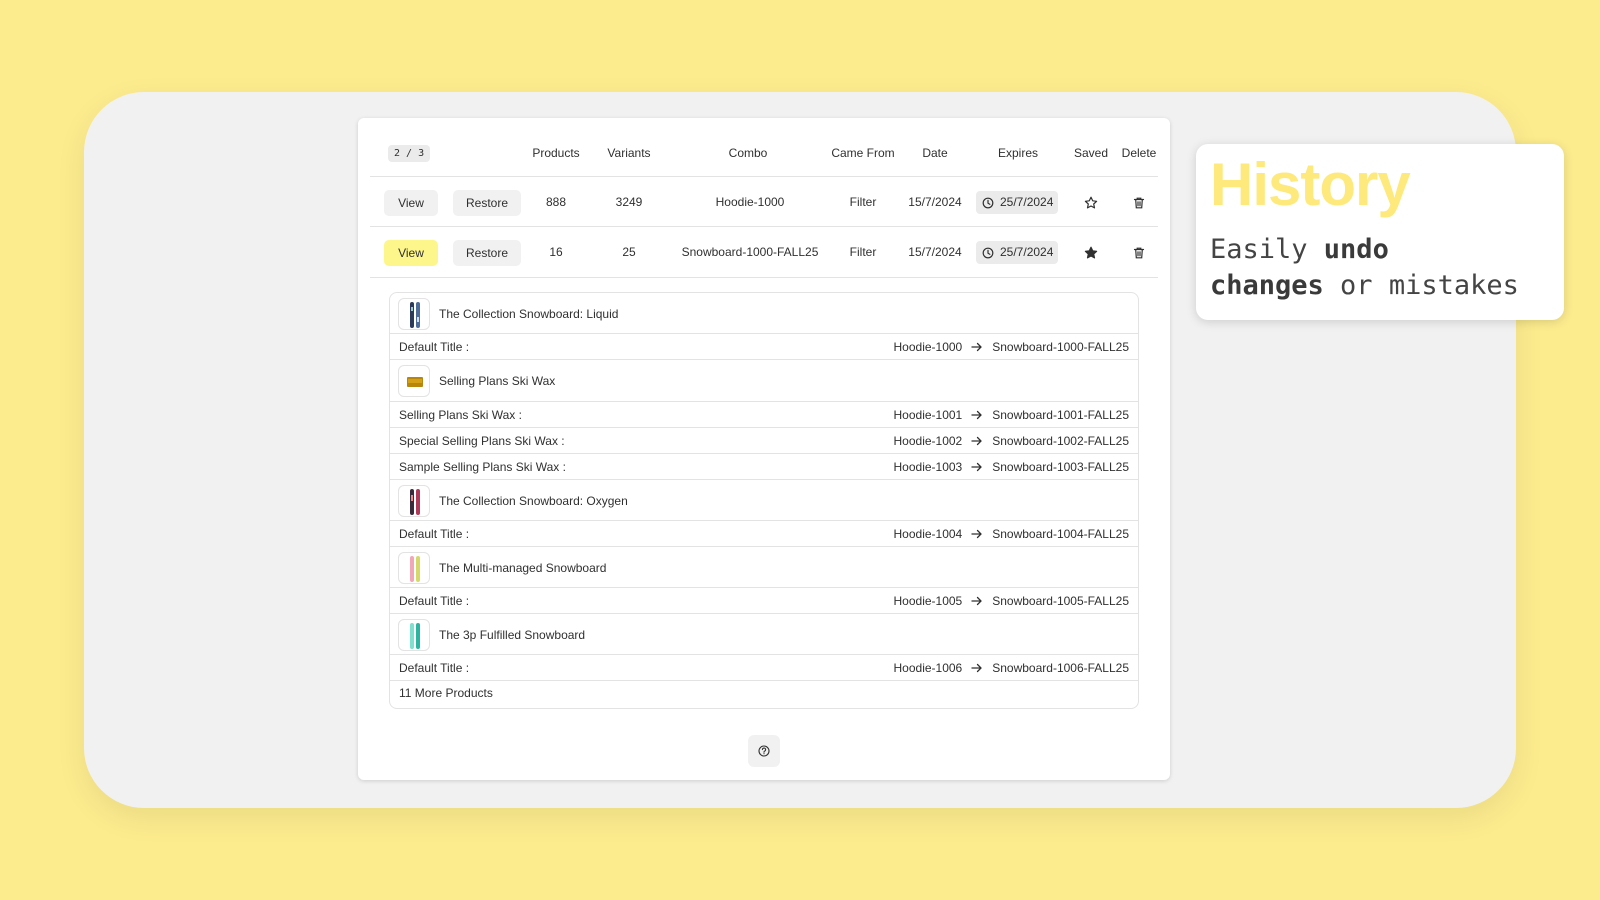 This screenshot has height=900, width=1600. I want to click on variant-change: Hoodie-1004 Snowboard-1004-FALL25, so click(1011, 534).